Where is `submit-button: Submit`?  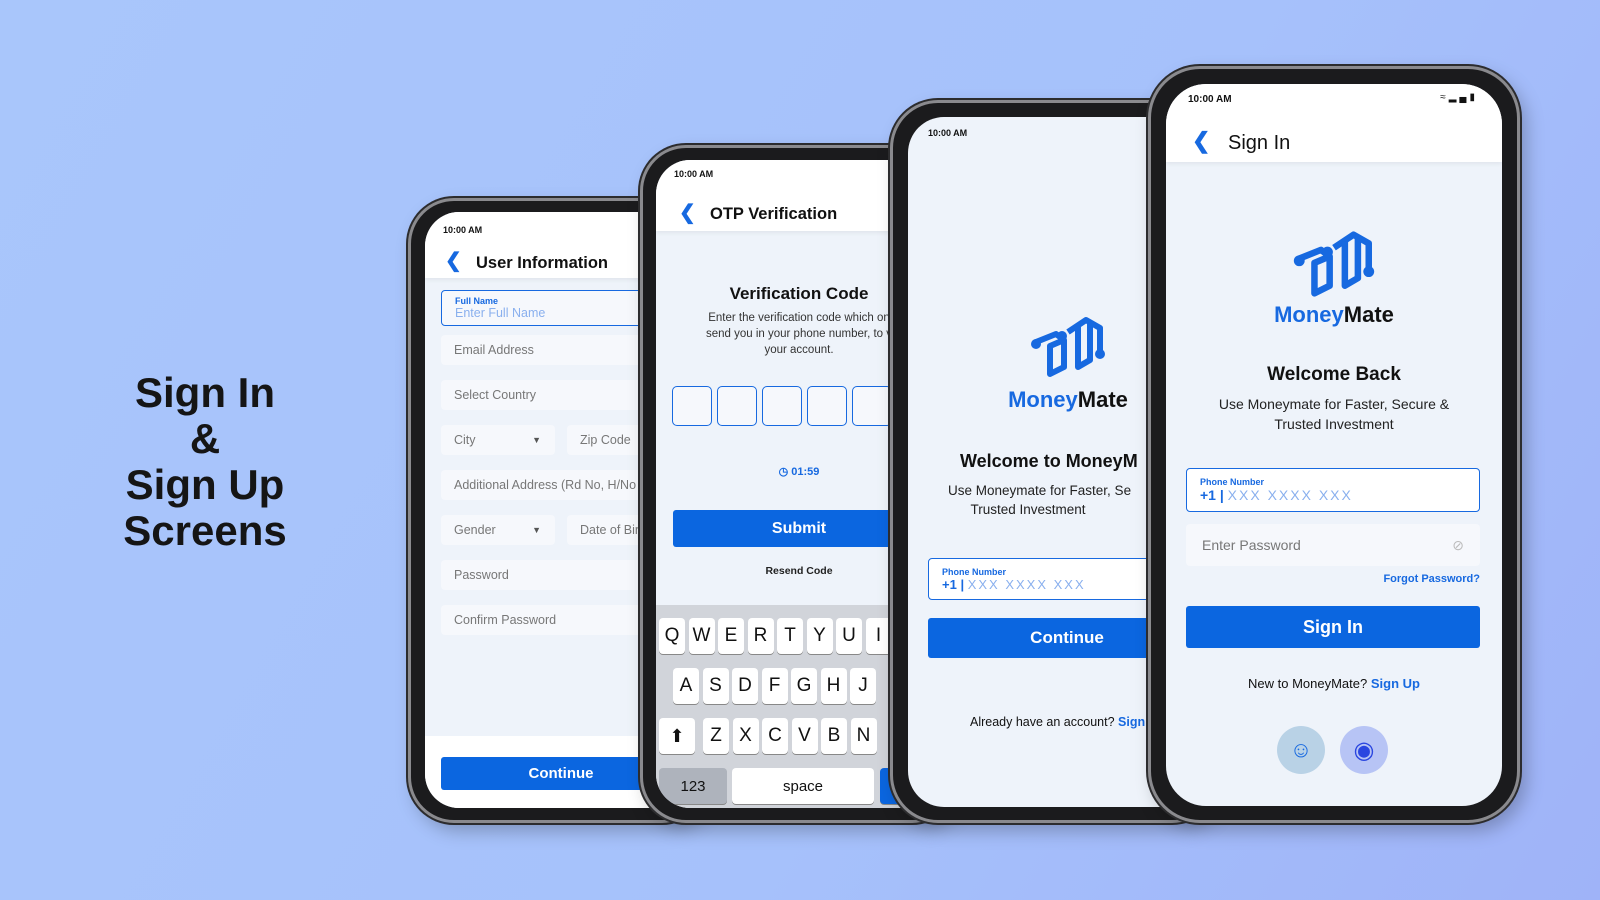 submit-button: Submit is located at coordinates (799, 528).